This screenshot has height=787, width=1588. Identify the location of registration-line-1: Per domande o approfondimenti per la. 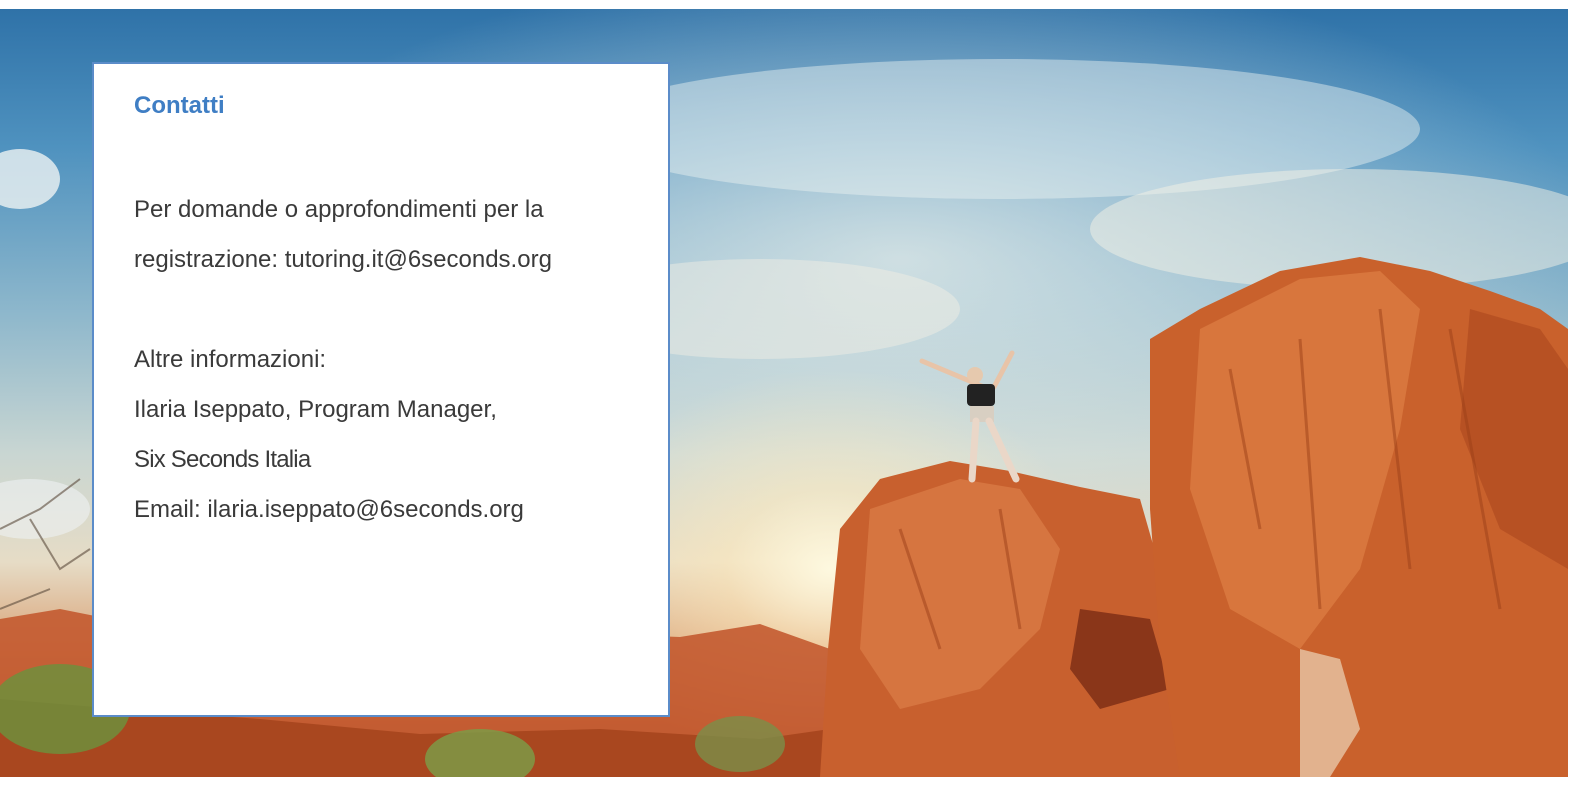
(339, 209).